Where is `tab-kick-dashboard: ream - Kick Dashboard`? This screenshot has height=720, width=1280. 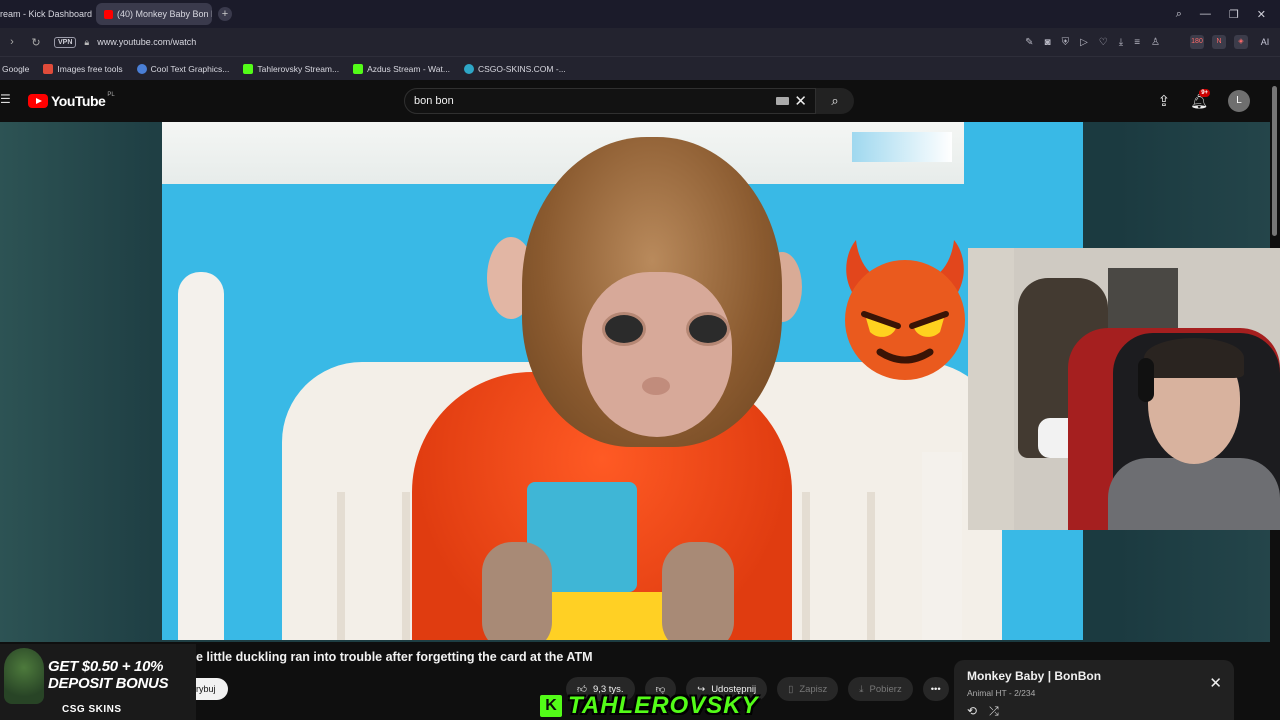
tab-kick-dashboard: ream - Kick Dashboard is located at coordinates (46, 14).